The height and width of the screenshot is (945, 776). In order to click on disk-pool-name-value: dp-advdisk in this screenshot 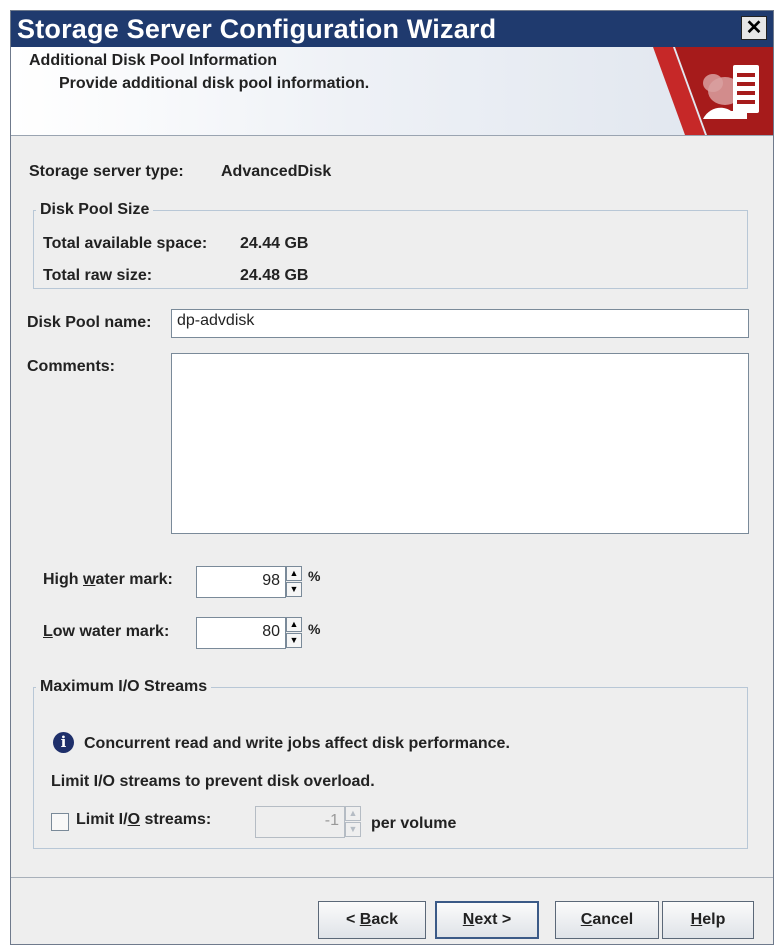, I will do `click(216, 320)`.